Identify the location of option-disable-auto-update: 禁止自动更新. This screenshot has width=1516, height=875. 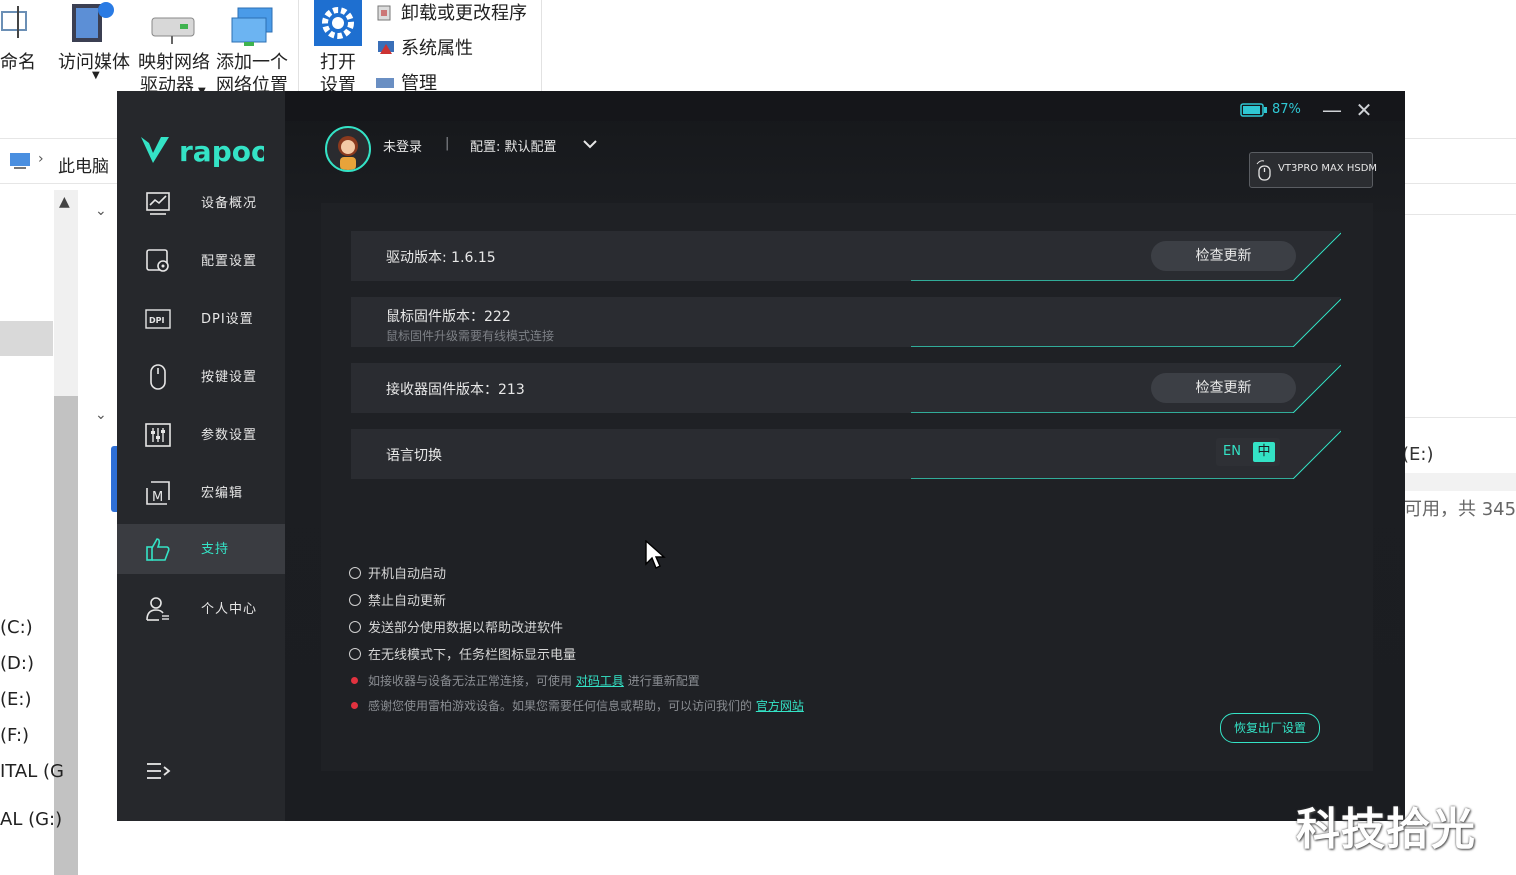
(397, 599).